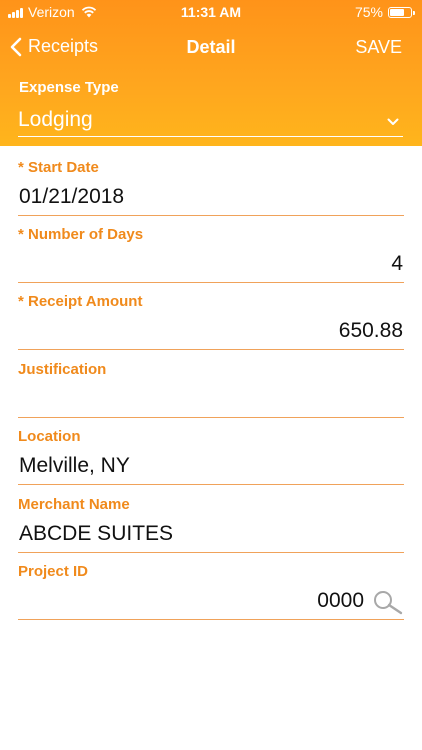  I want to click on number-of-days-value: 4, so click(397, 263).